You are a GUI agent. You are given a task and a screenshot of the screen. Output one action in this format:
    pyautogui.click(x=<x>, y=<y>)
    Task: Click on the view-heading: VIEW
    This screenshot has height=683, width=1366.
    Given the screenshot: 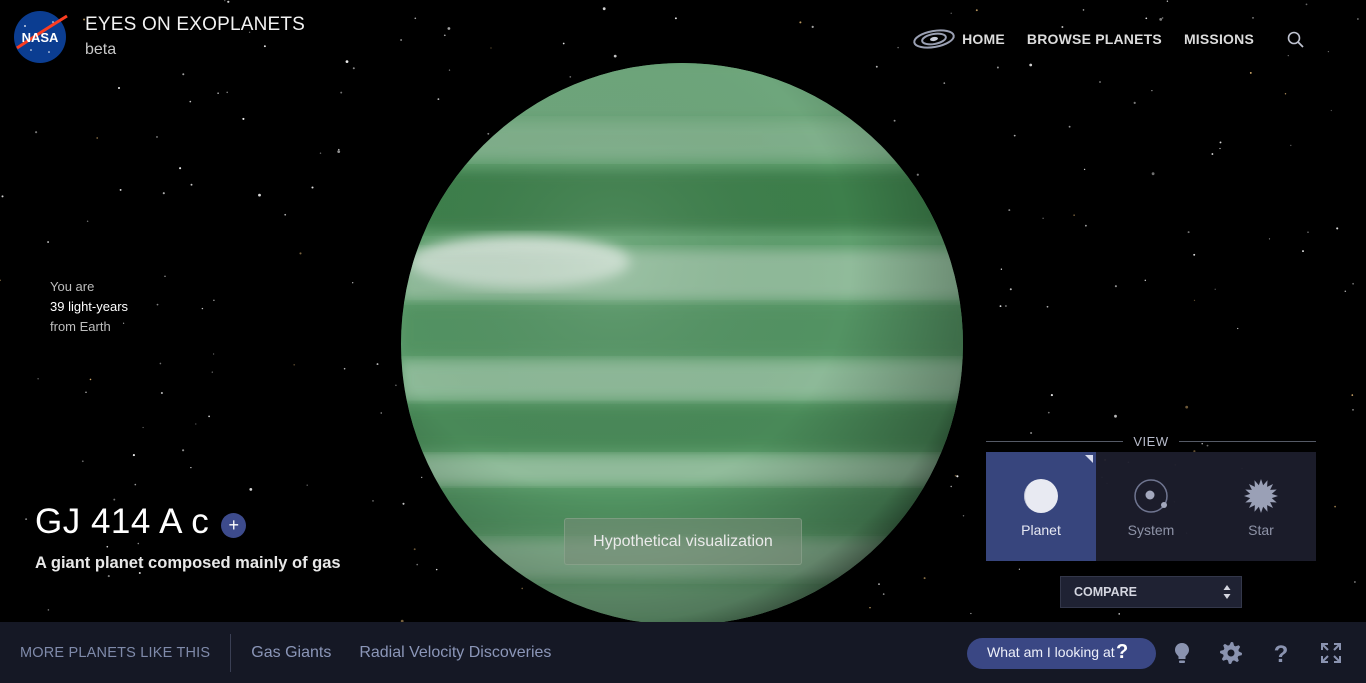 What is the action you would take?
    pyautogui.click(x=1151, y=441)
    